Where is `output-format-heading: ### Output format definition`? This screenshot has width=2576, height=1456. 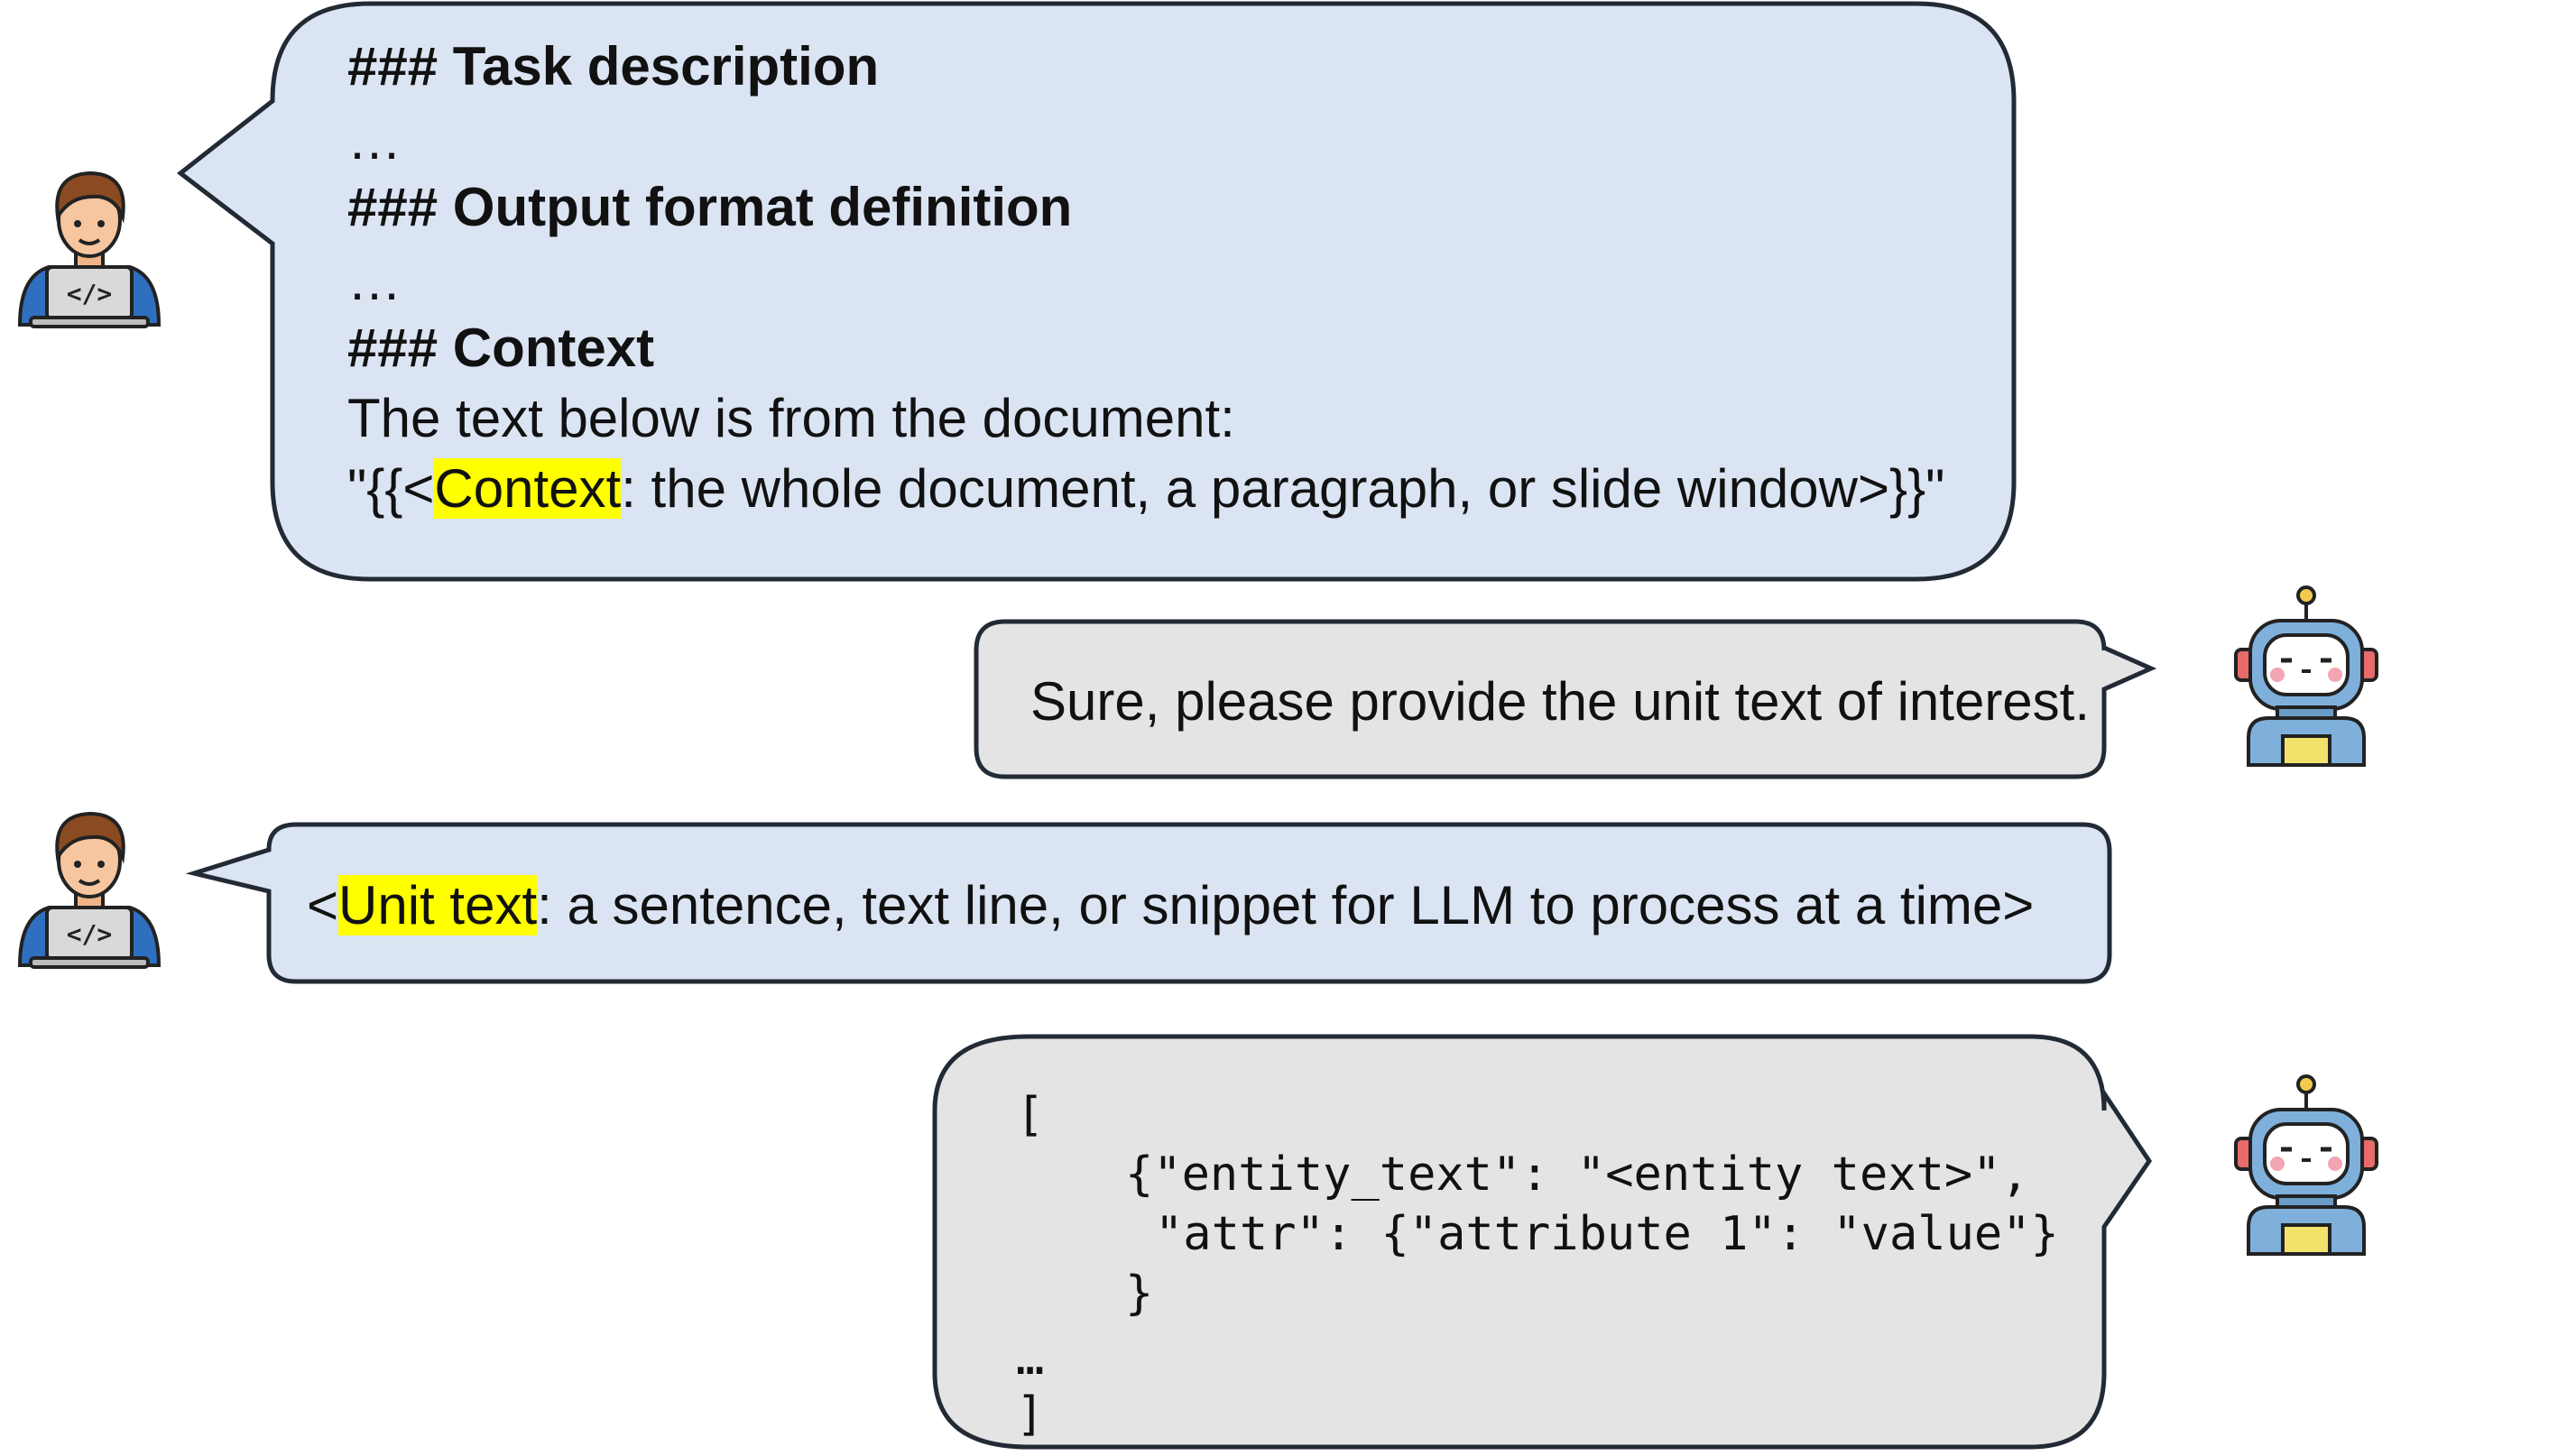
output-format-heading: ### Output format definition is located at coordinates (710, 207).